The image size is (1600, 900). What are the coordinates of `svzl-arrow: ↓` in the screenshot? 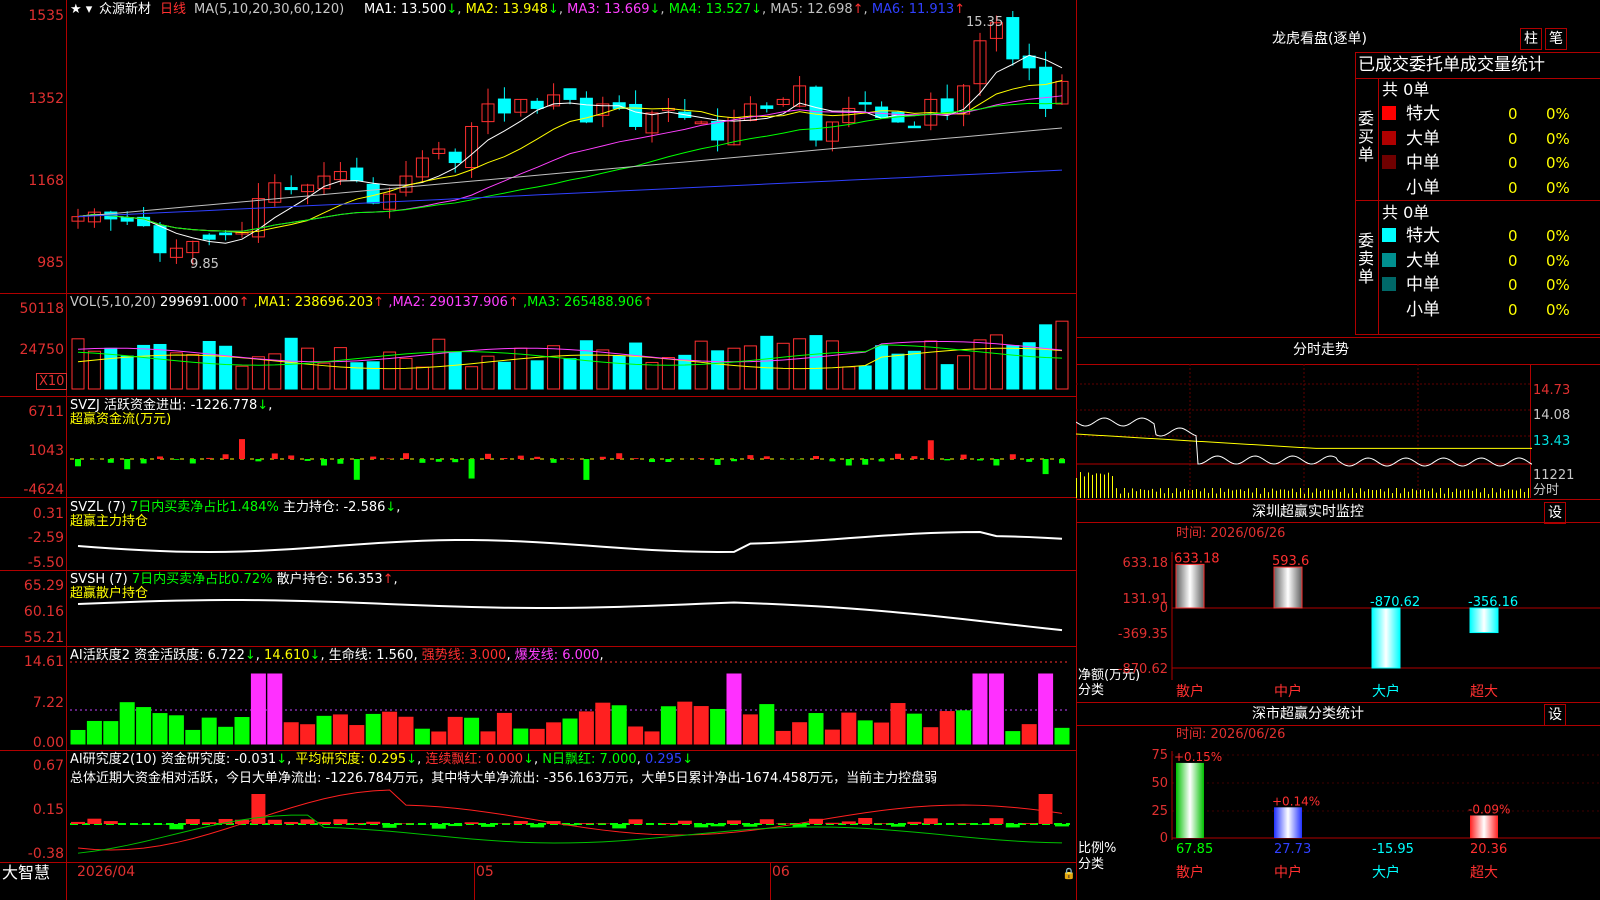 It's located at (391, 507).